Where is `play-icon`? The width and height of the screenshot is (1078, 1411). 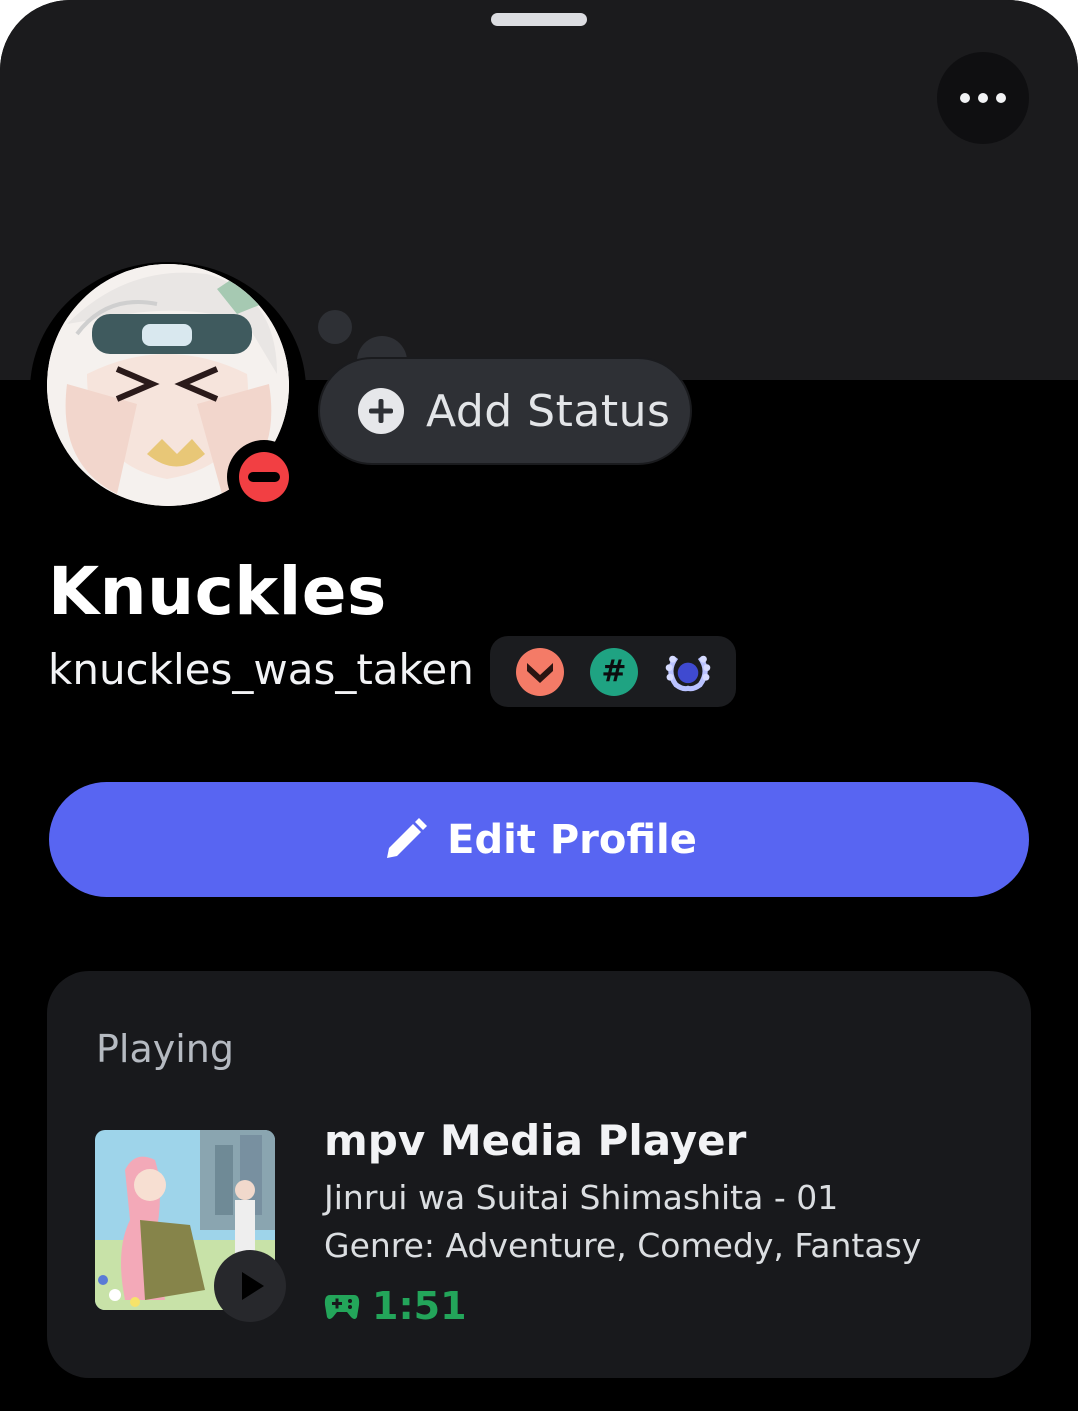
play-icon is located at coordinates (253, 1286).